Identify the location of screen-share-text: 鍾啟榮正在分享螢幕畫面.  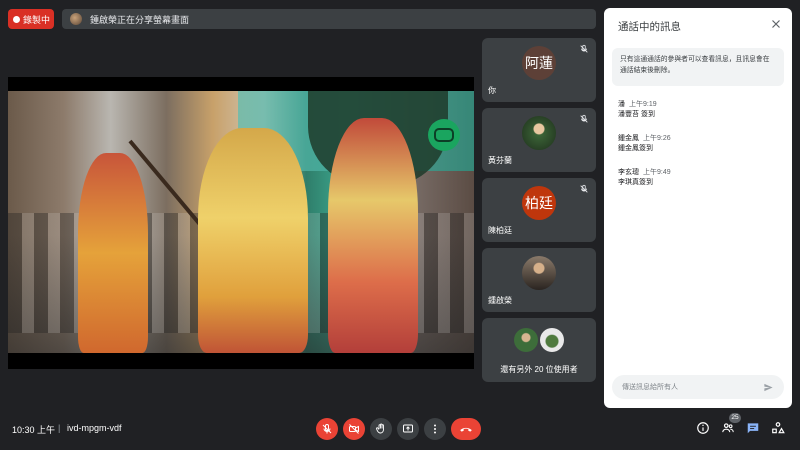
(140, 19).